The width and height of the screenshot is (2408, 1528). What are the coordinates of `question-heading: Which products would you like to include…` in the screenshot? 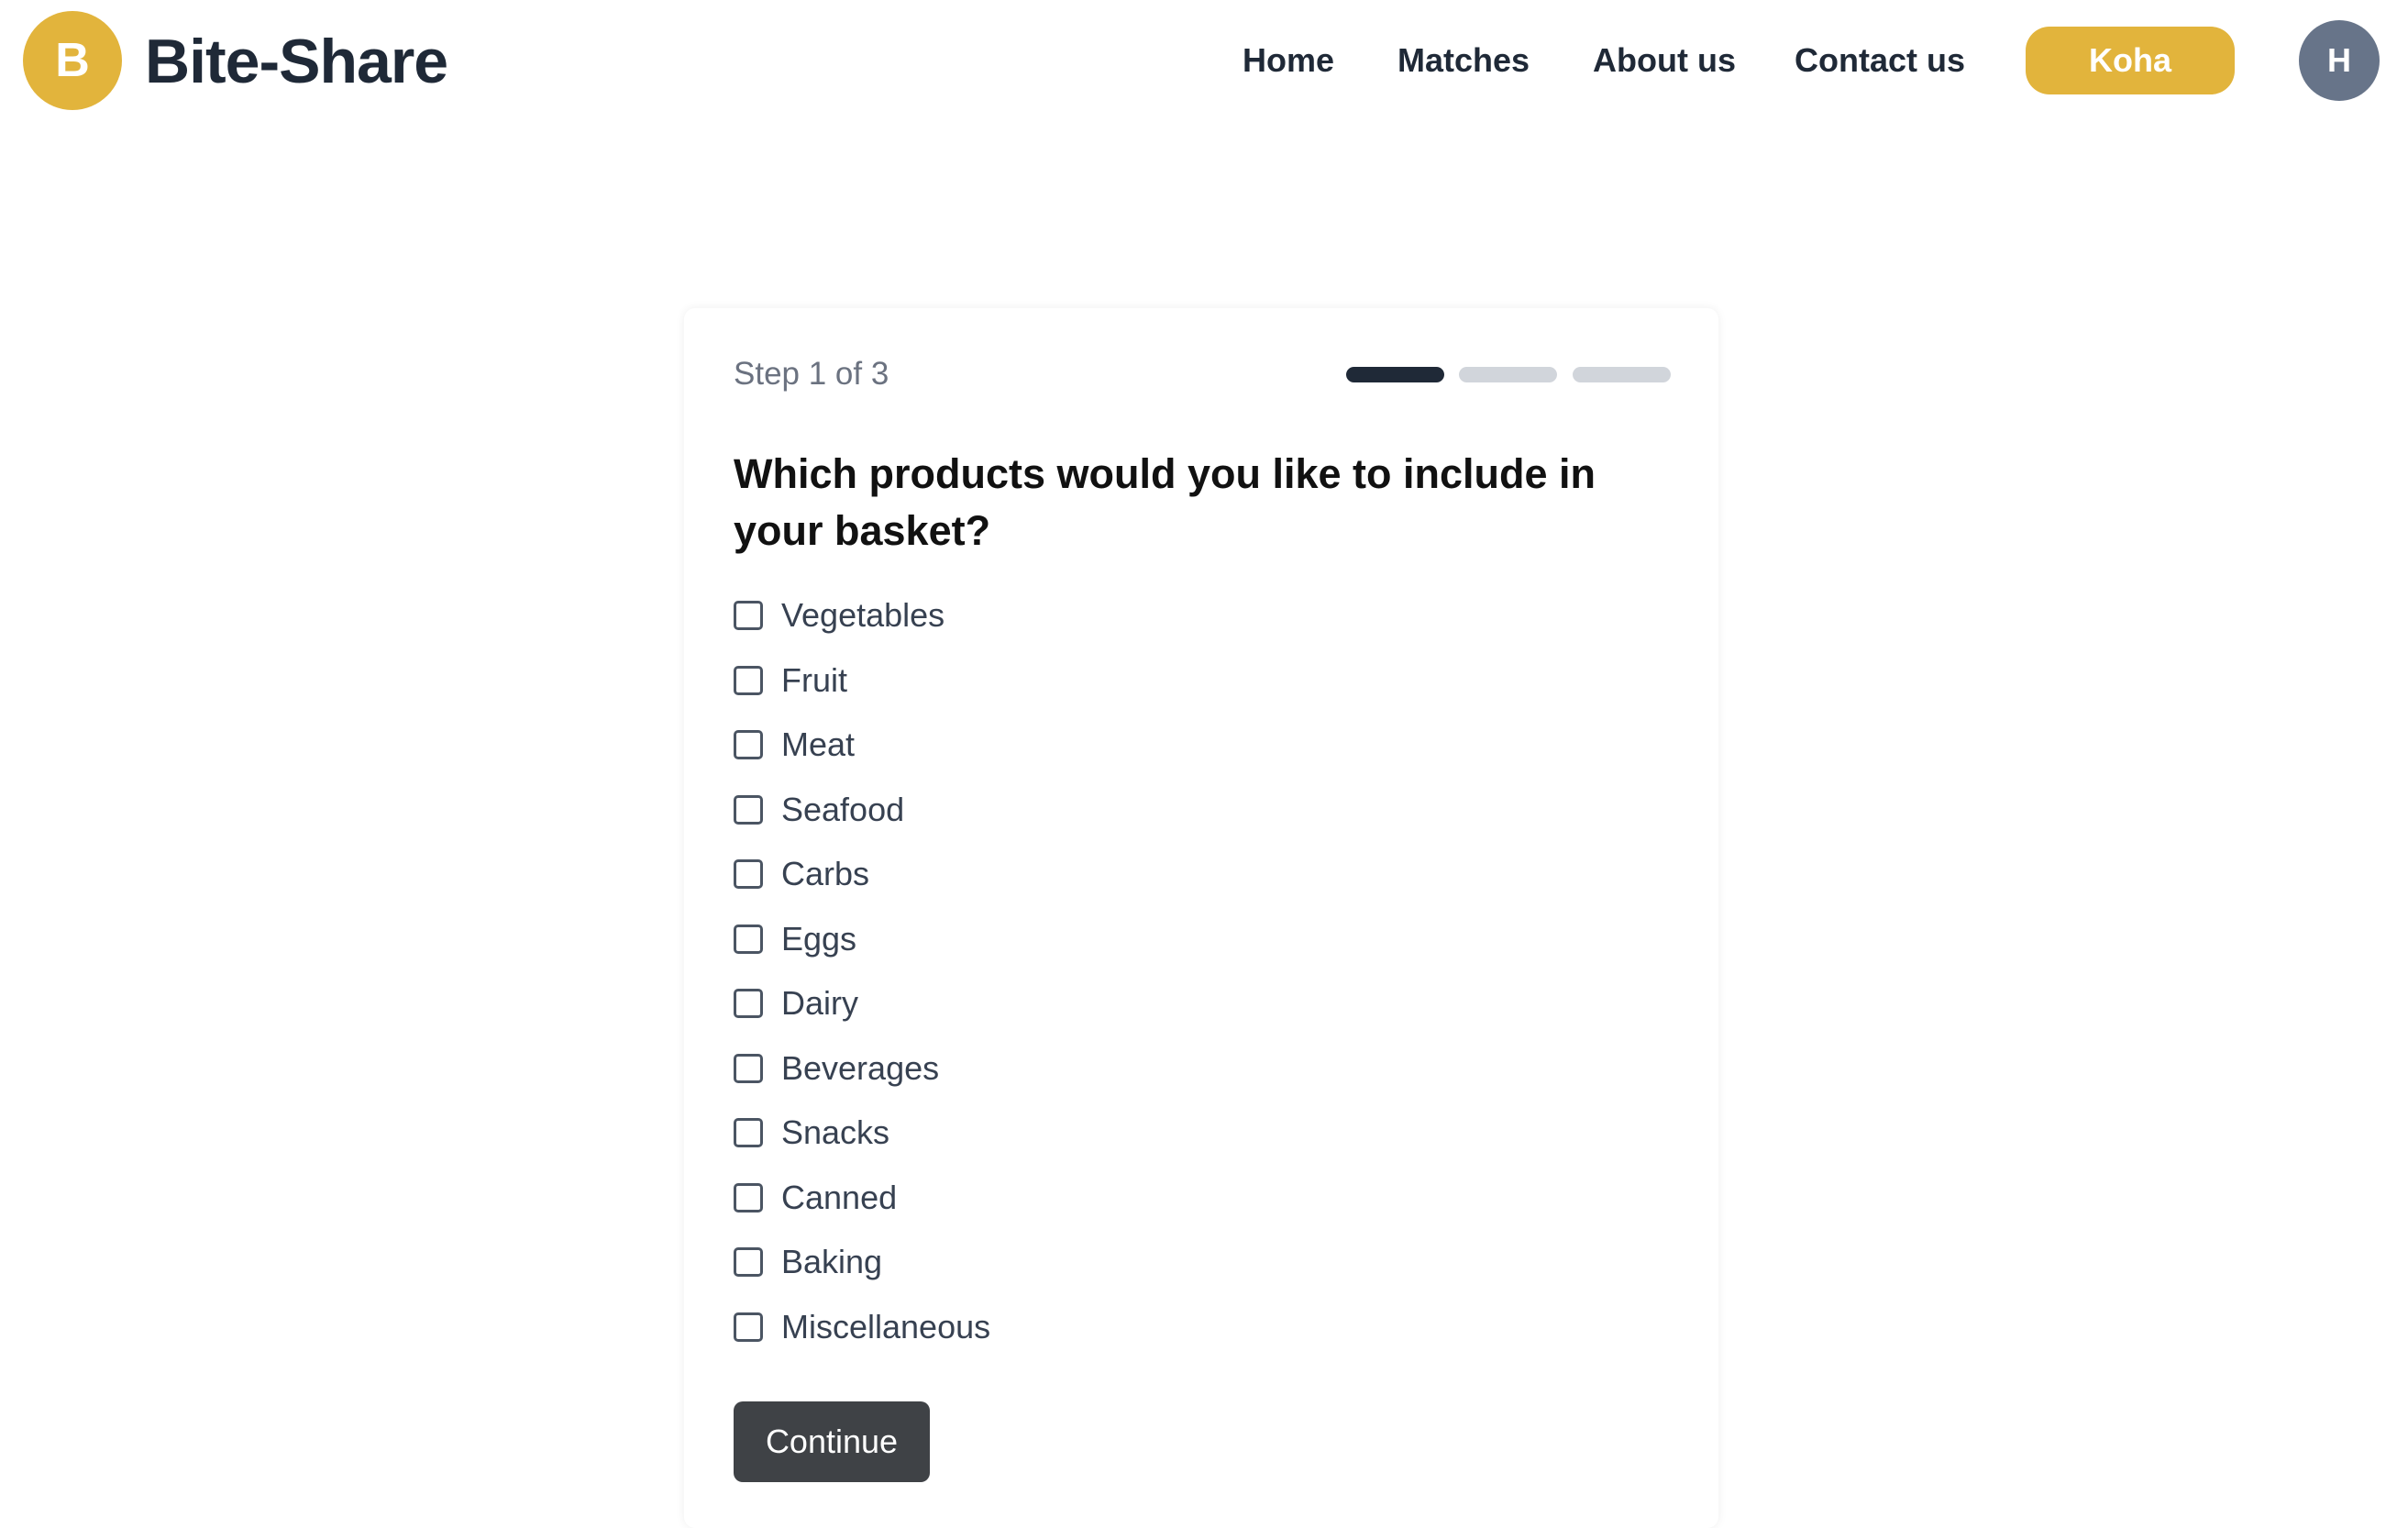 It's located at (1165, 502).